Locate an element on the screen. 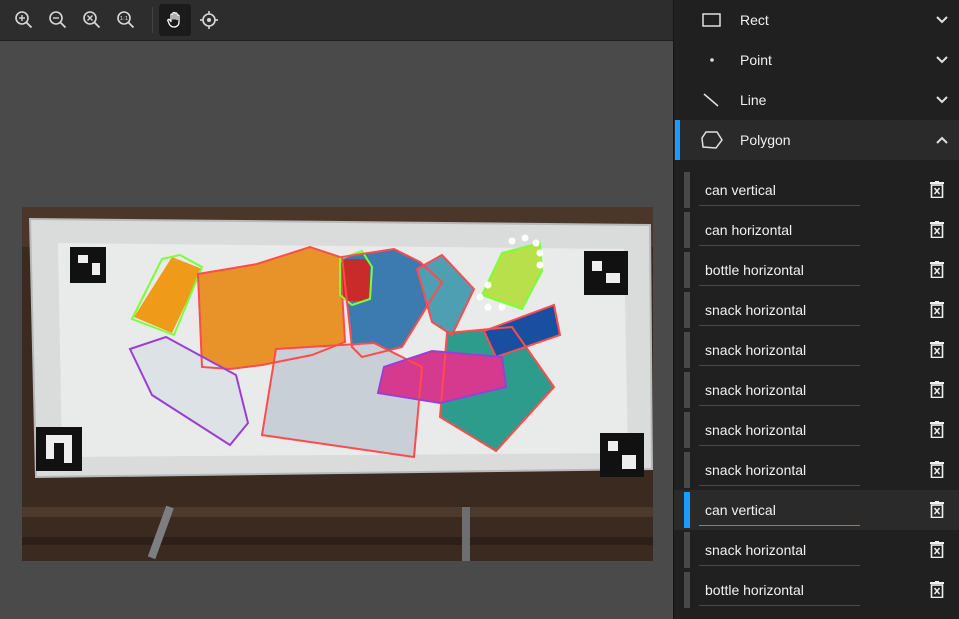  target-center-icon is located at coordinates (209, 20).